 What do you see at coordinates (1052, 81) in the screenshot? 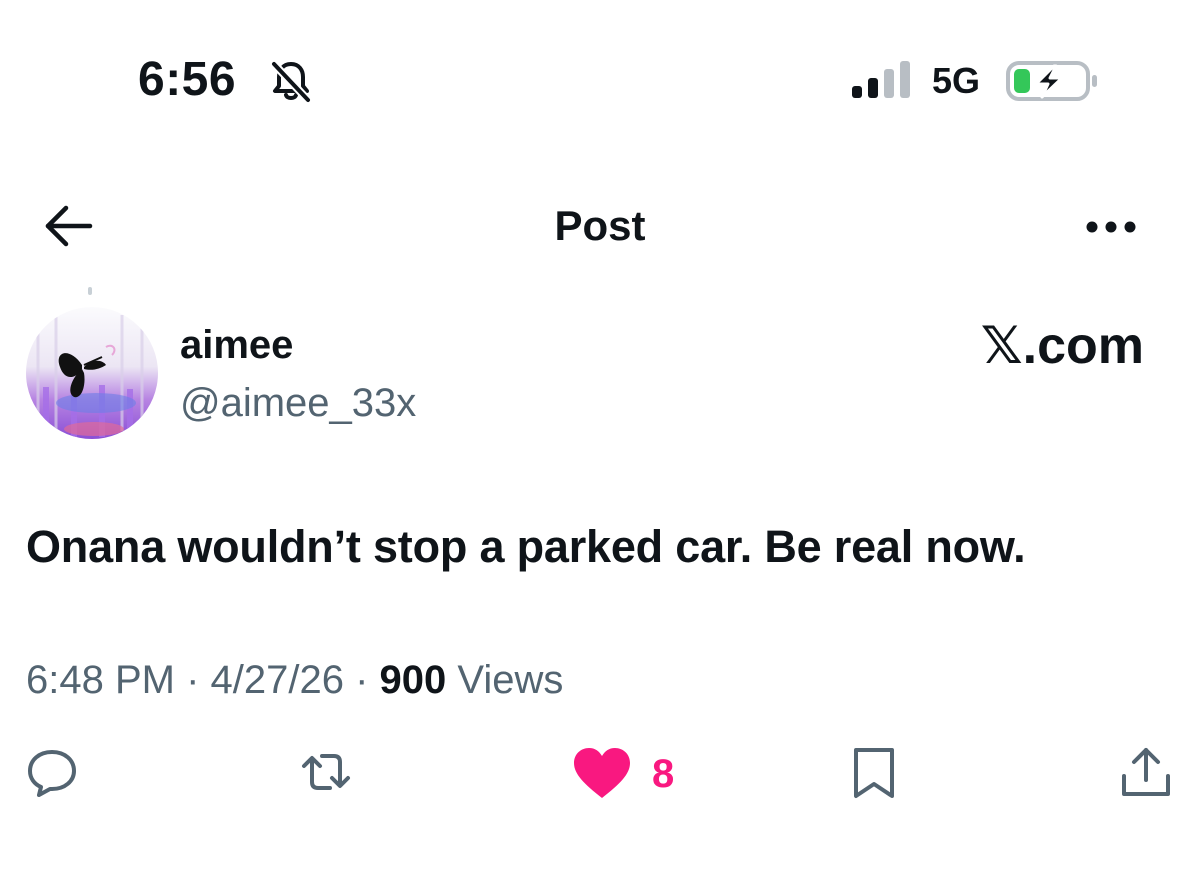
I see `battery-charging-icon` at bounding box center [1052, 81].